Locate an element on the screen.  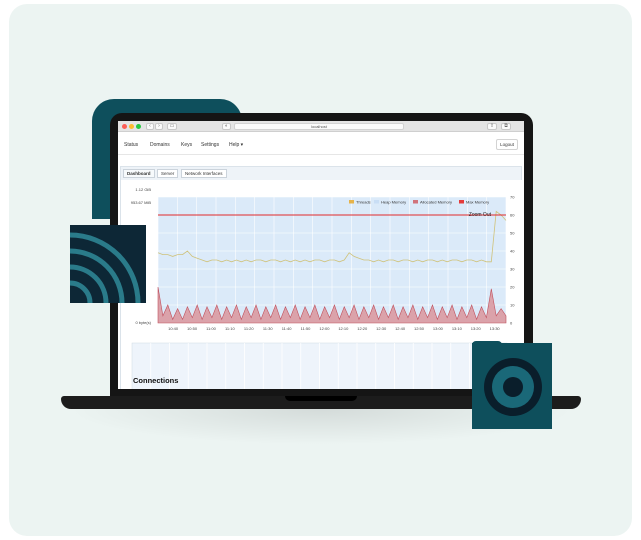
nav-item-domains: Domains is located at coordinates (160, 145).